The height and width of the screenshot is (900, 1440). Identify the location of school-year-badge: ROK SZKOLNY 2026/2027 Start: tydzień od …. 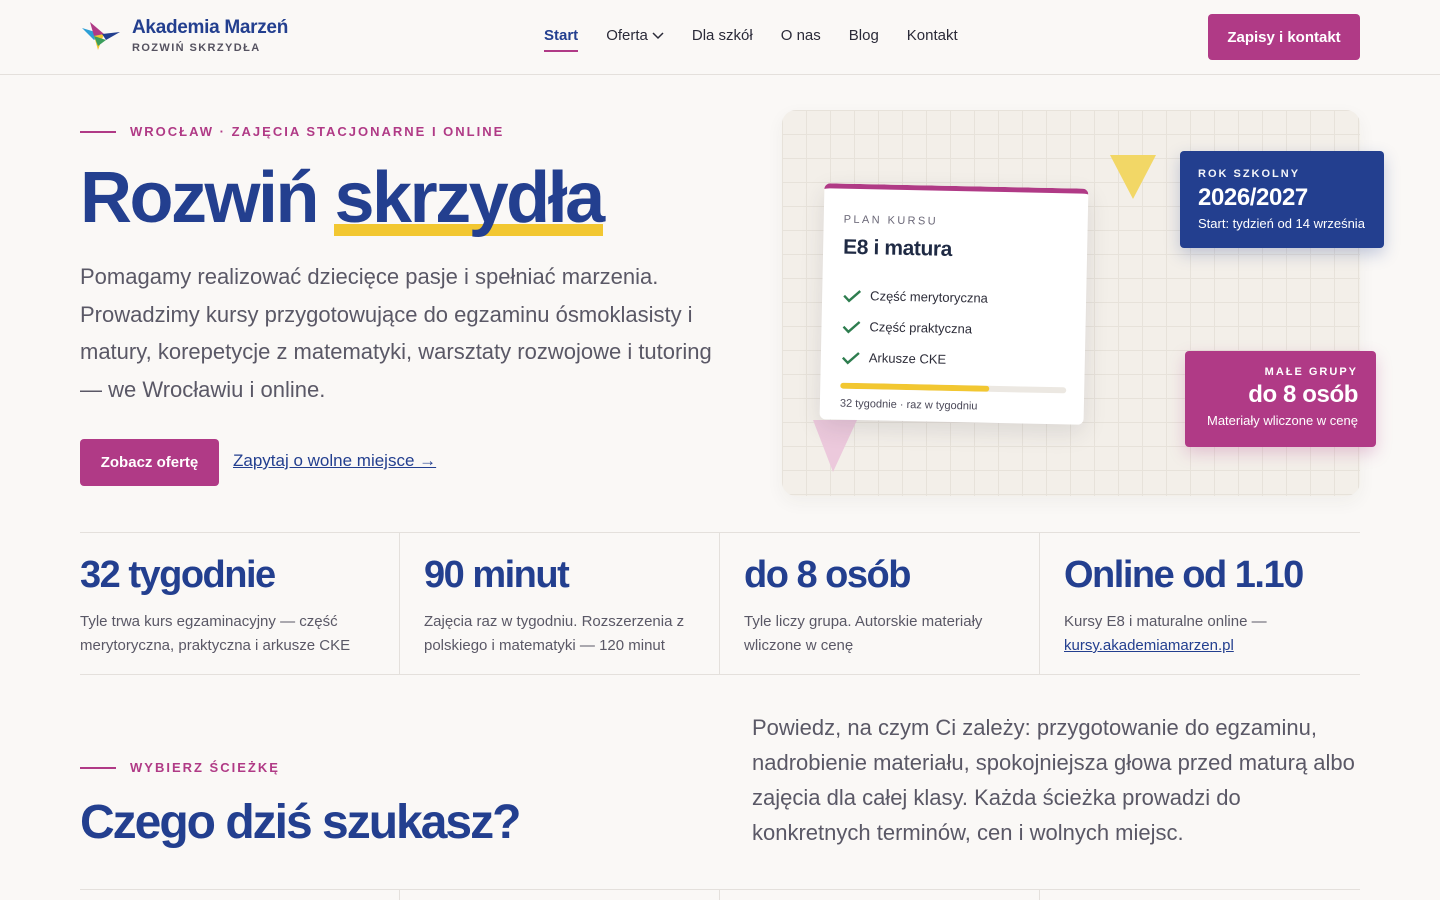
(1282, 199).